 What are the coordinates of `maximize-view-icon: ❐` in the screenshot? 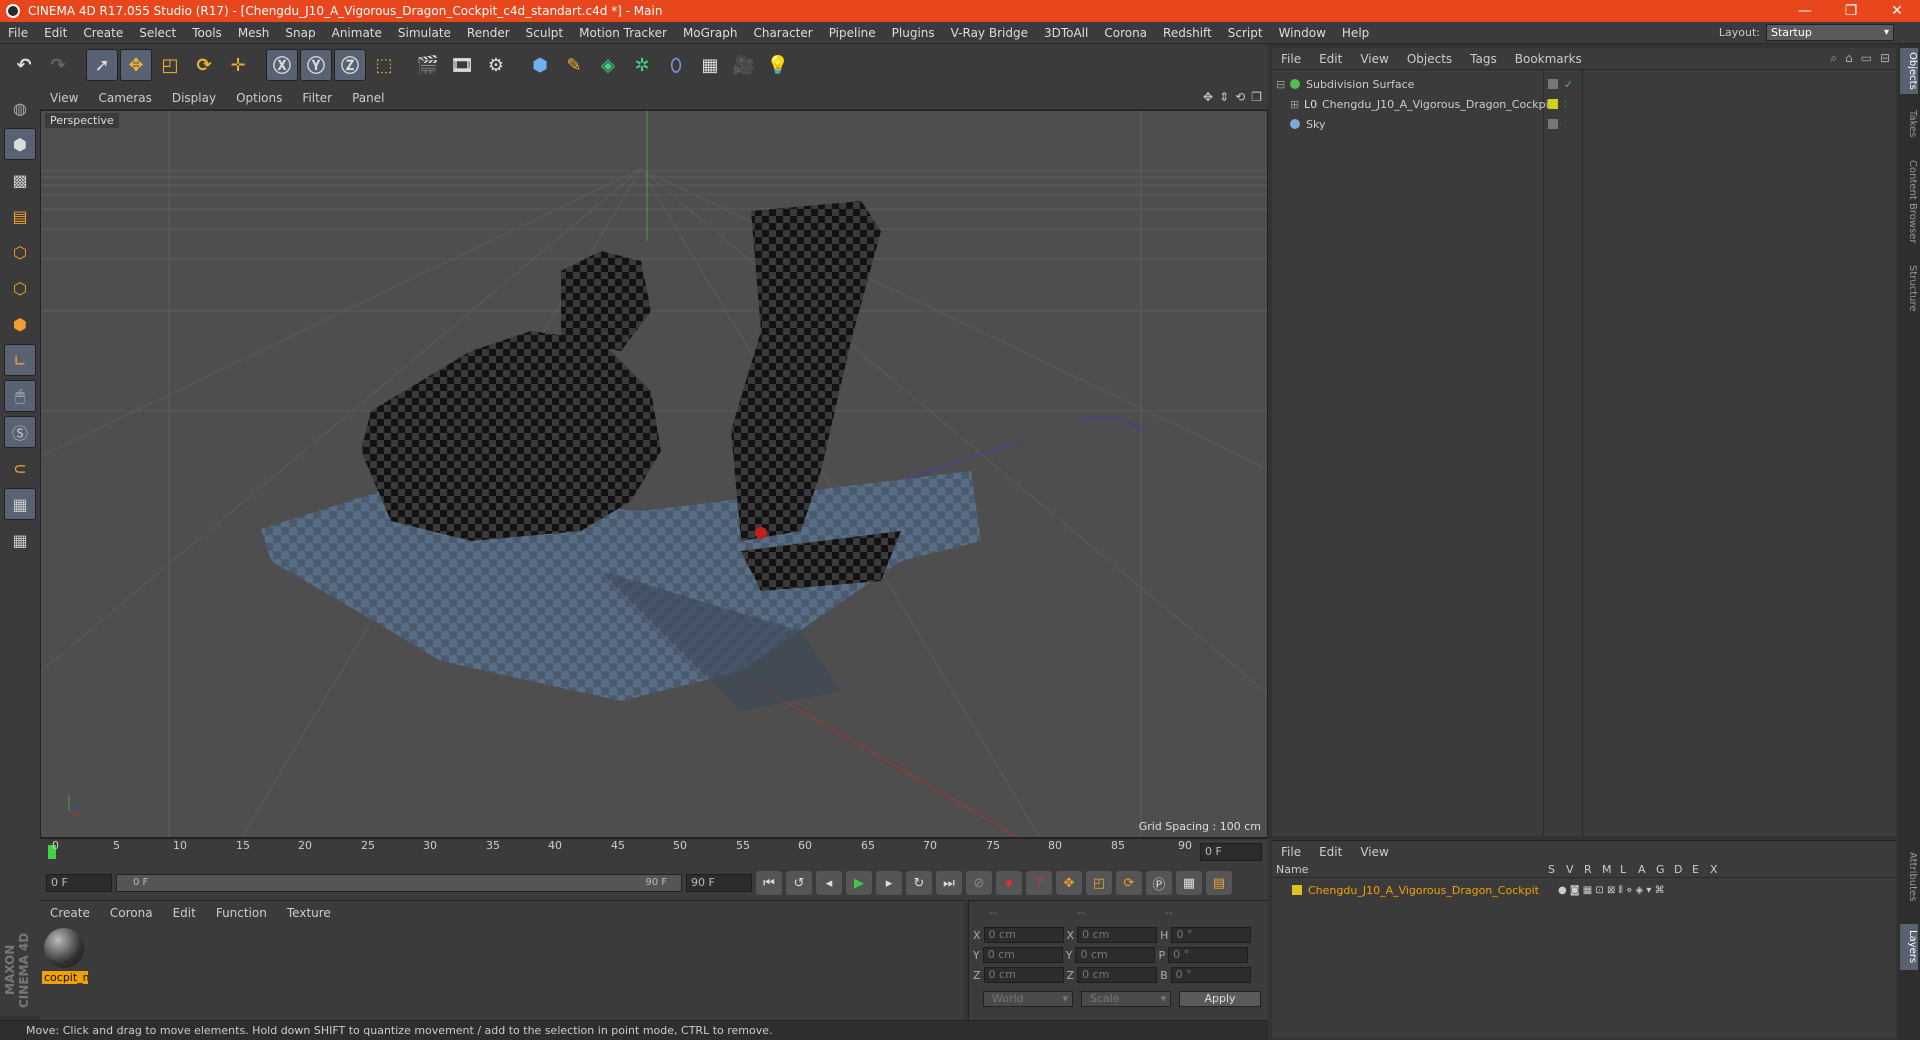 It's located at (1256, 97).